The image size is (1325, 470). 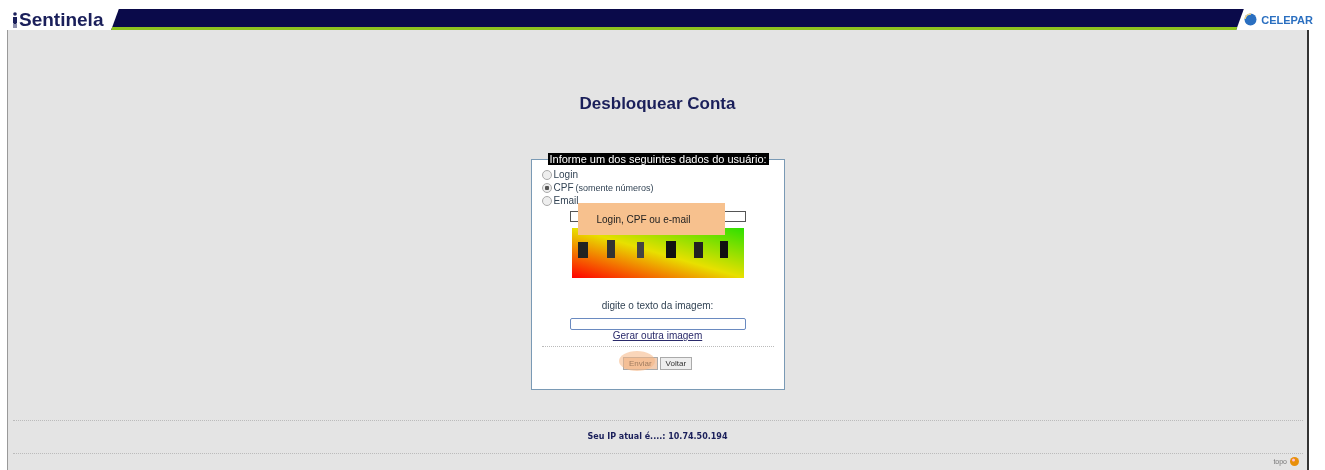 What do you see at coordinates (565, 174) in the screenshot?
I see `radio-label: Login` at bounding box center [565, 174].